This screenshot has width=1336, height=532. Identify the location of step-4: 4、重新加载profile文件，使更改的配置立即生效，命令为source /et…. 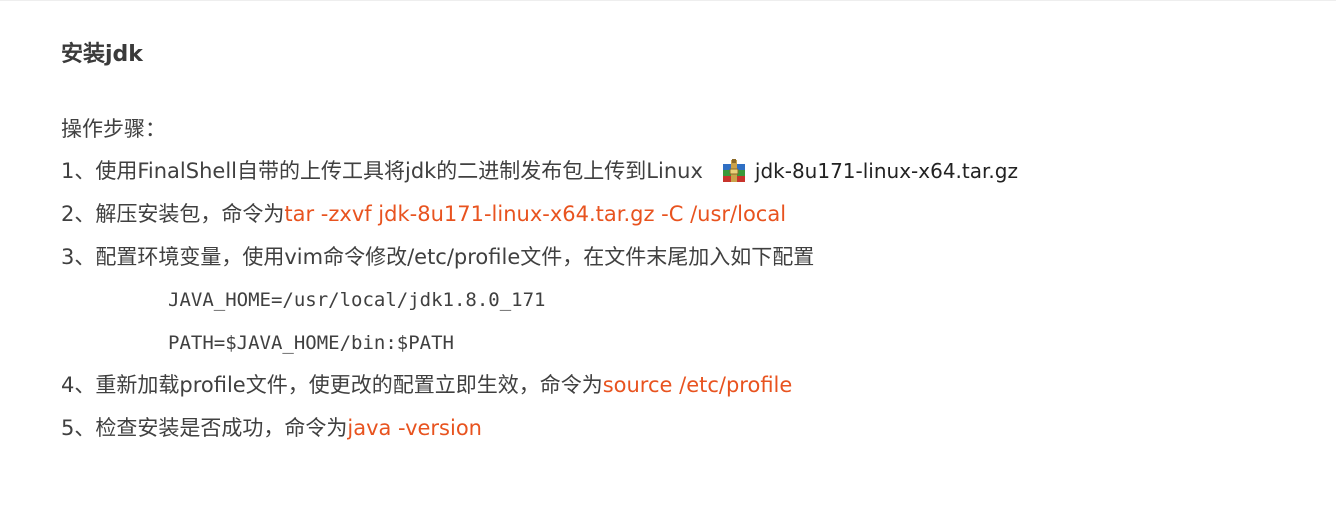
(426, 385).